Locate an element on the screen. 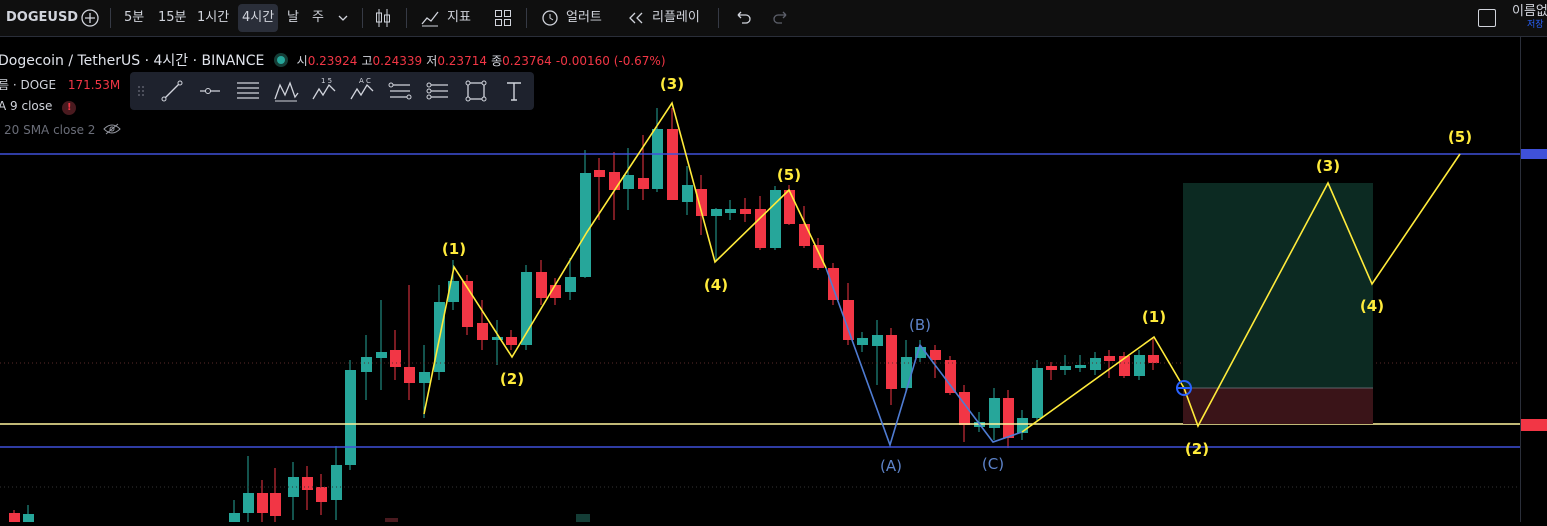 Image resolution: width=1547 pixels, height=526 pixels. new-wave-label-2: (2) is located at coordinates (1197, 449).